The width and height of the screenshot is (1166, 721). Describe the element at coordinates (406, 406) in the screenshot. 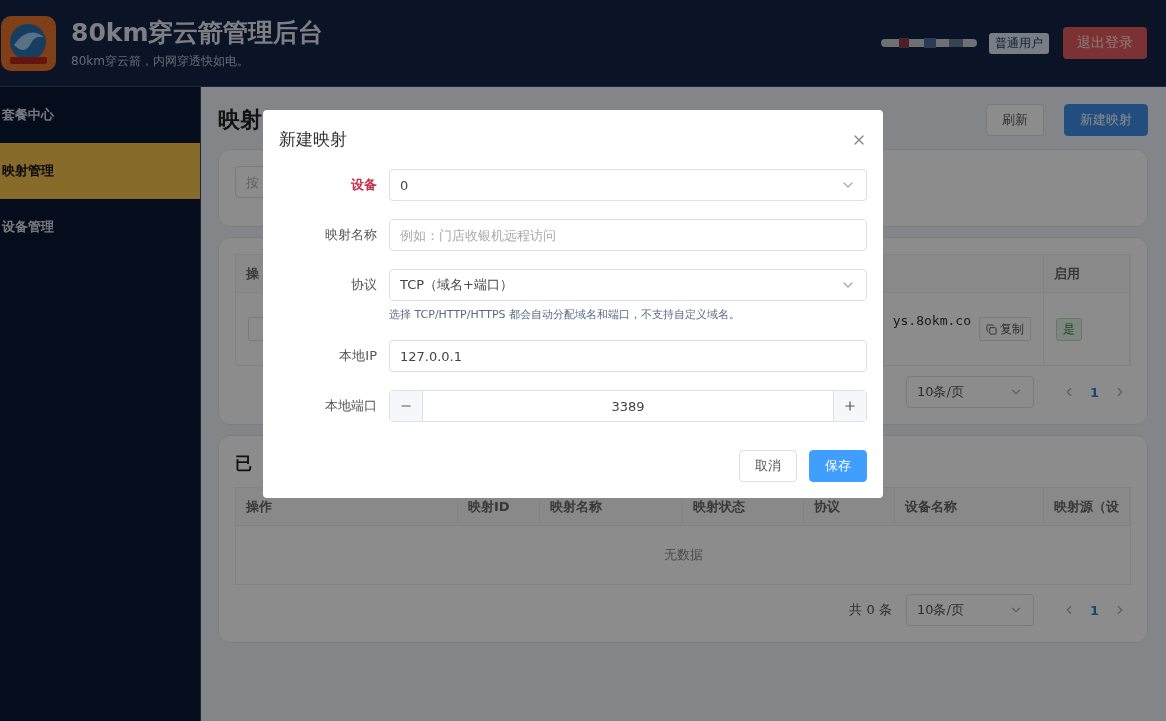

I see `decrease-button` at that location.